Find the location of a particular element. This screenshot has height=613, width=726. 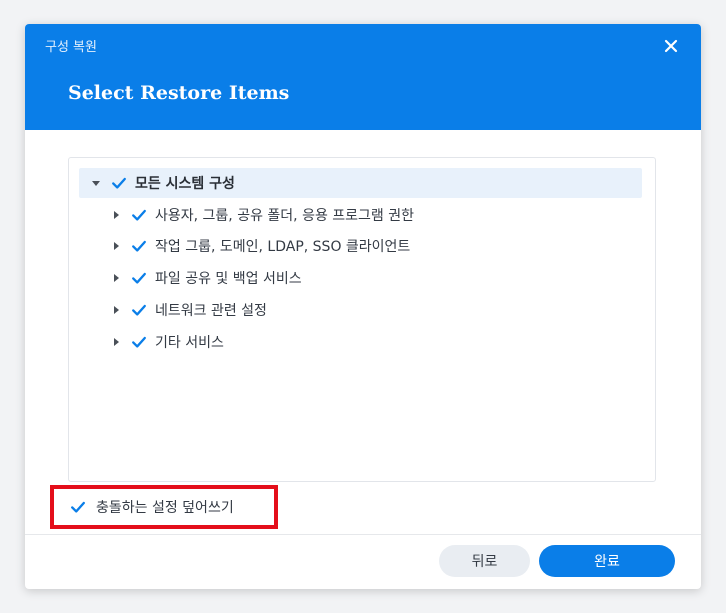

checkbox-all-system-config is located at coordinates (119, 183).